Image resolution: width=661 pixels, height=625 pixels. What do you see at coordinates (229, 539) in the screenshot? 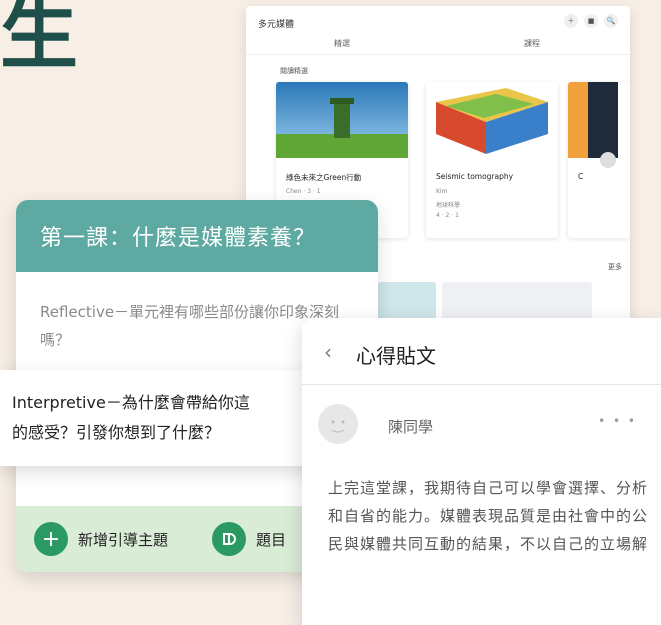
I see `book-icon` at bounding box center [229, 539].